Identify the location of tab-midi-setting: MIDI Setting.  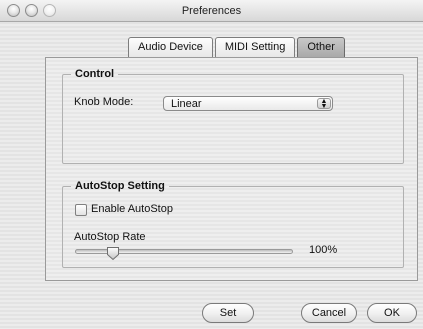
(255, 47).